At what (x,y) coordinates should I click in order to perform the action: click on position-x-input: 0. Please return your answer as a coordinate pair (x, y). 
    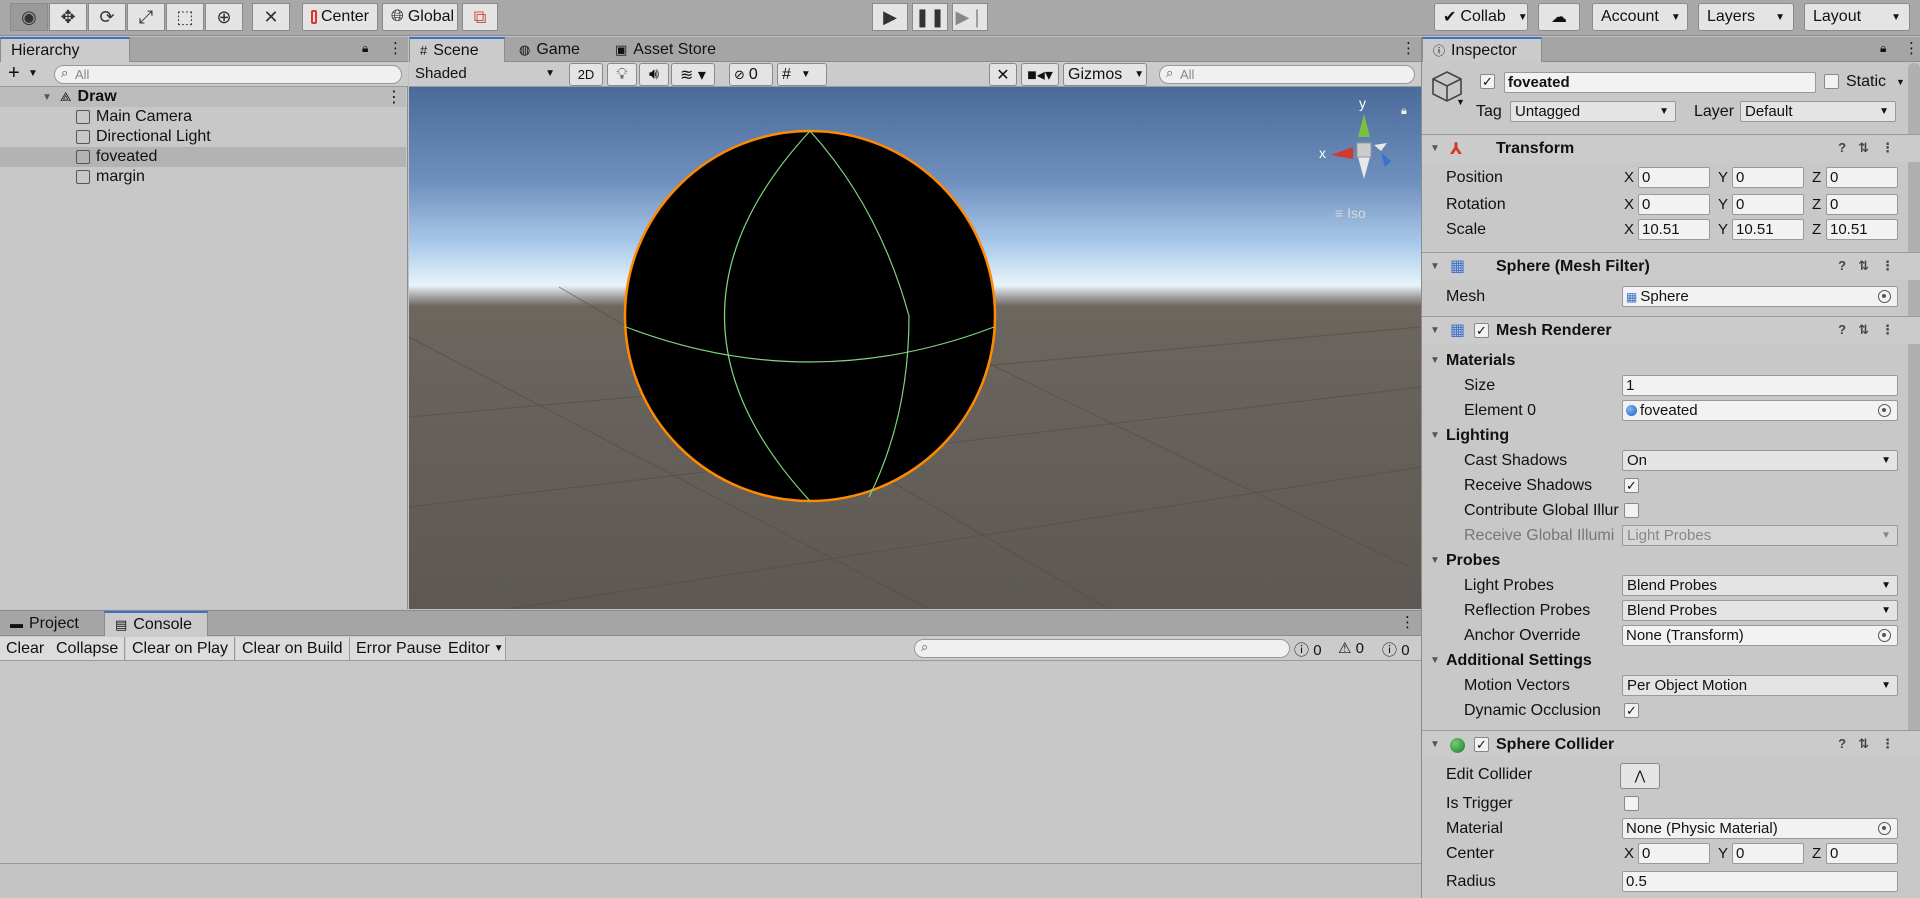
    Looking at the image, I should click on (1674, 177).